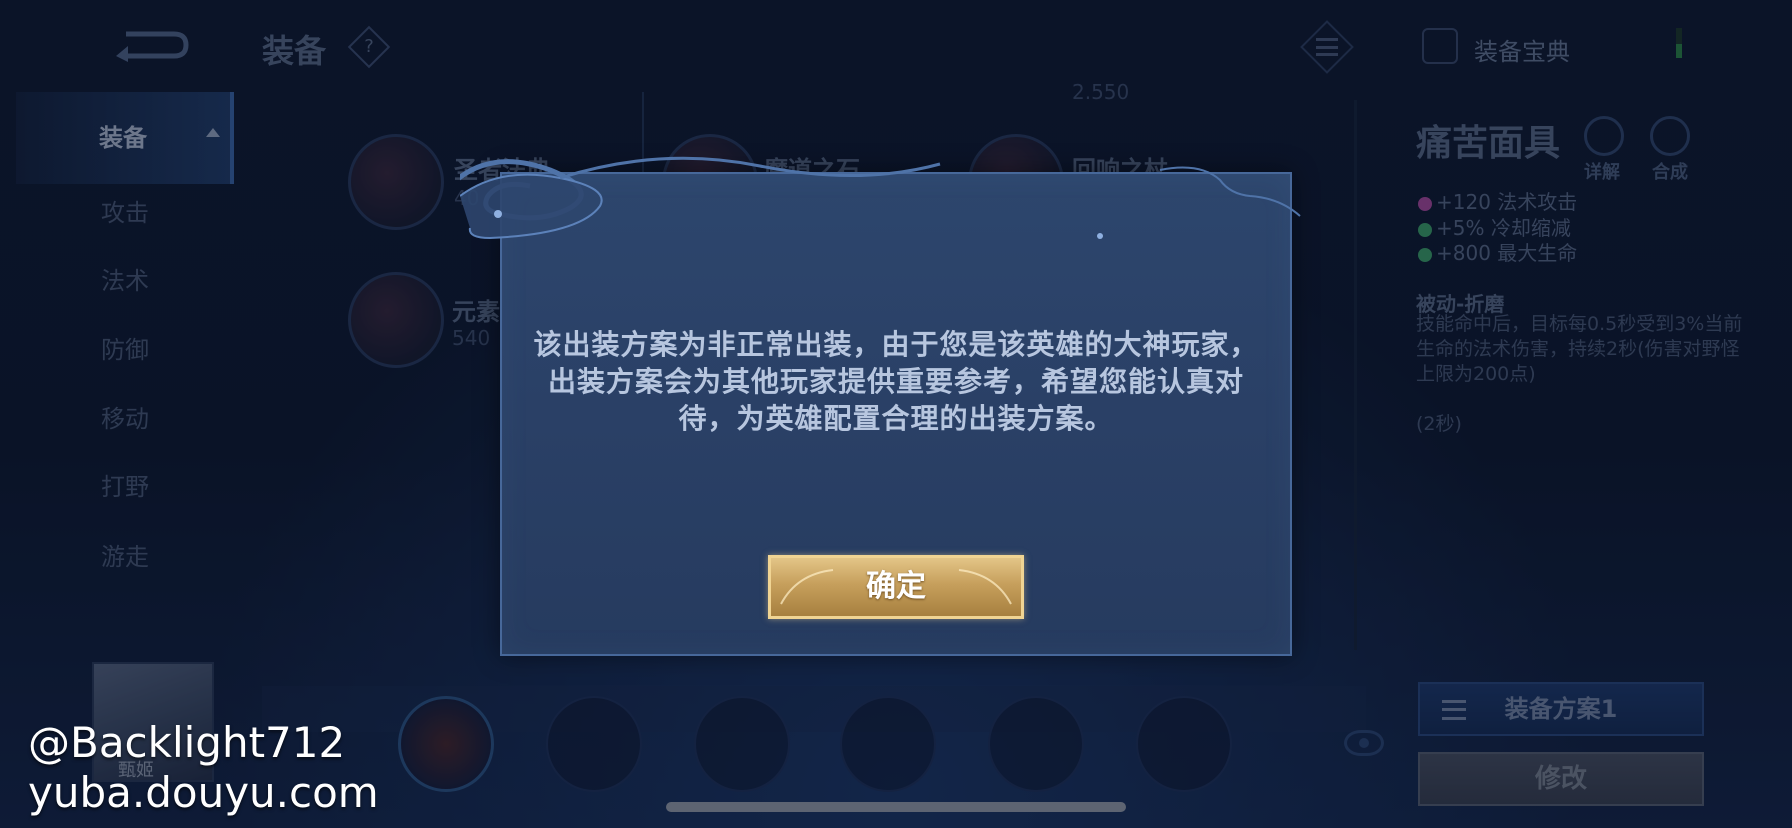 Image resolution: width=1792 pixels, height=828 pixels. I want to click on confirm-button: 确定, so click(896, 587).